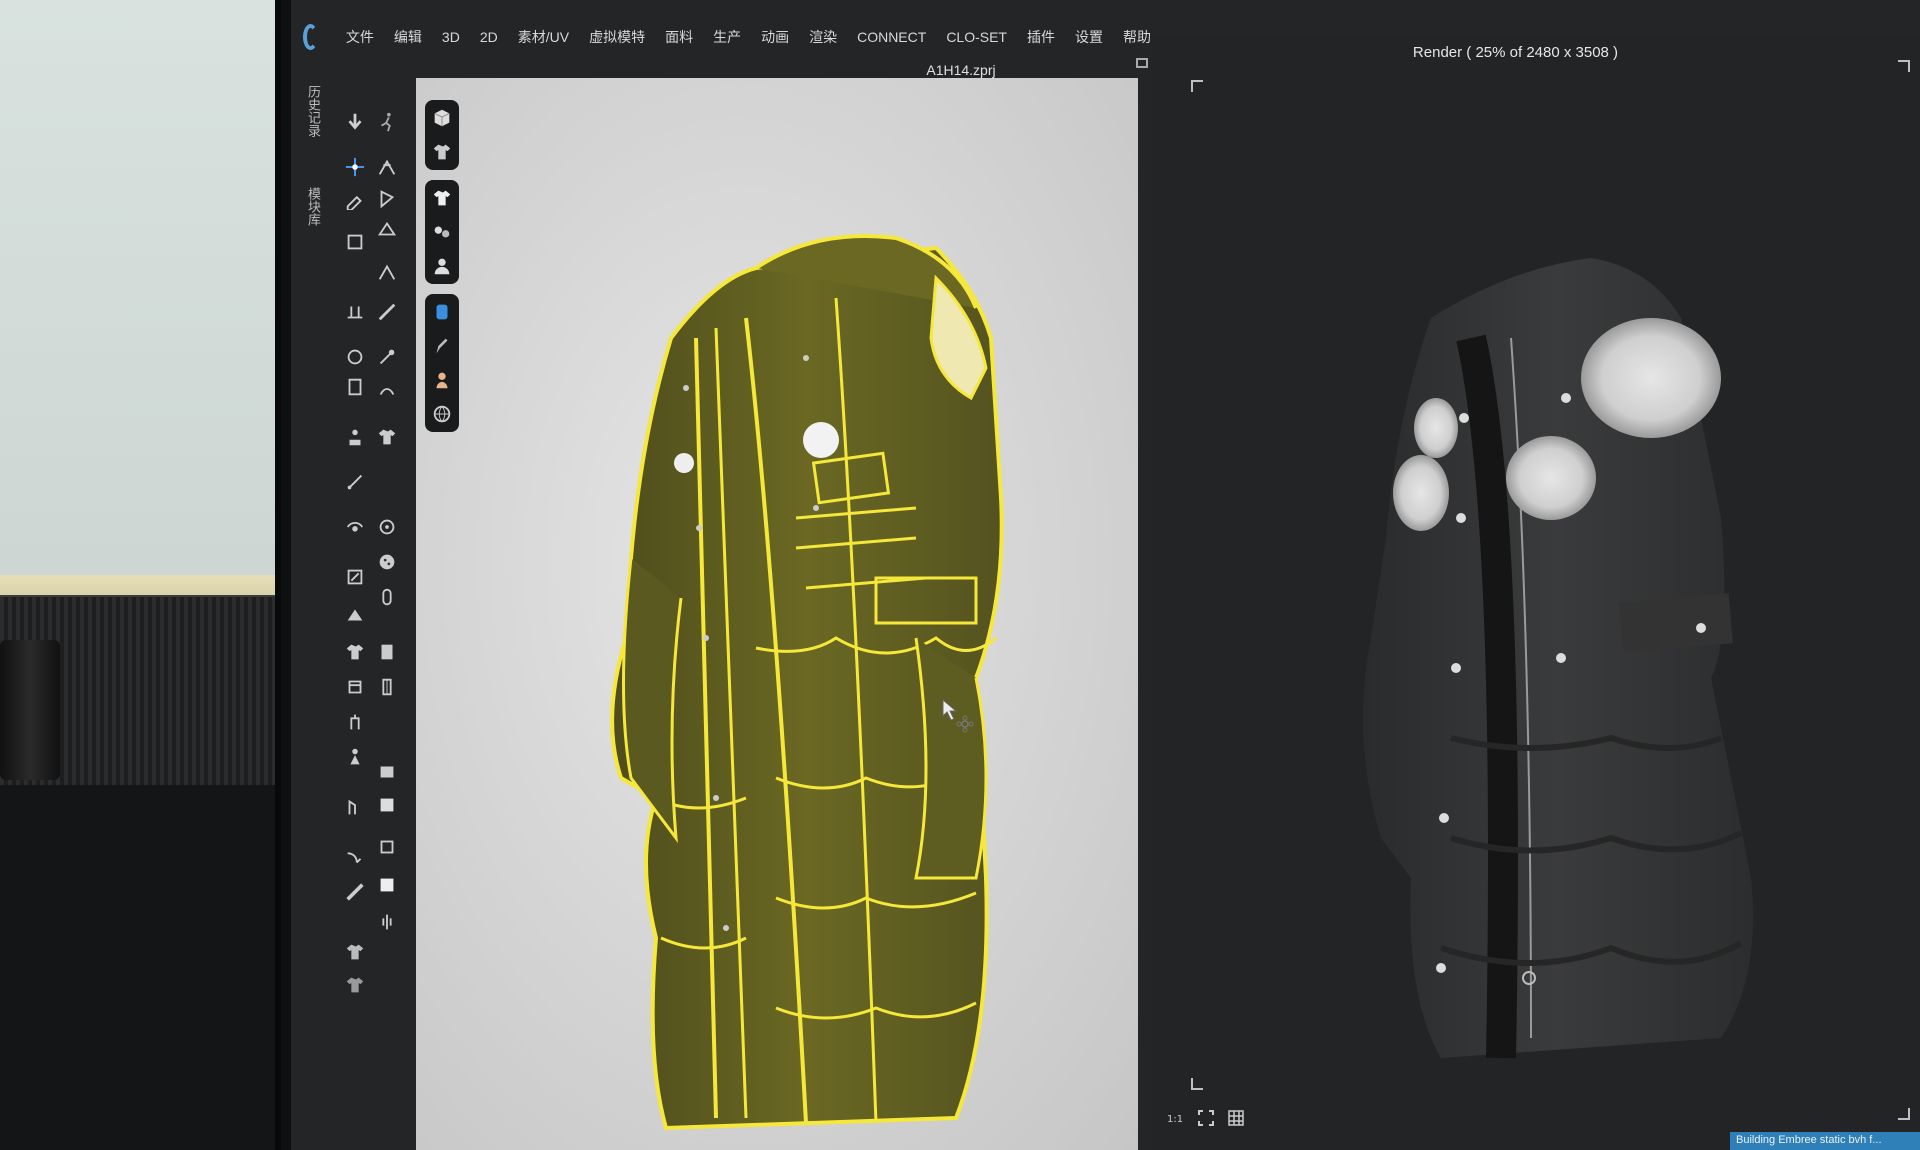 The height and width of the screenshot is (1150, 1920). Describe the element at coordinates (355, 722) in the screenshot. I see `trim-icon` at that location.